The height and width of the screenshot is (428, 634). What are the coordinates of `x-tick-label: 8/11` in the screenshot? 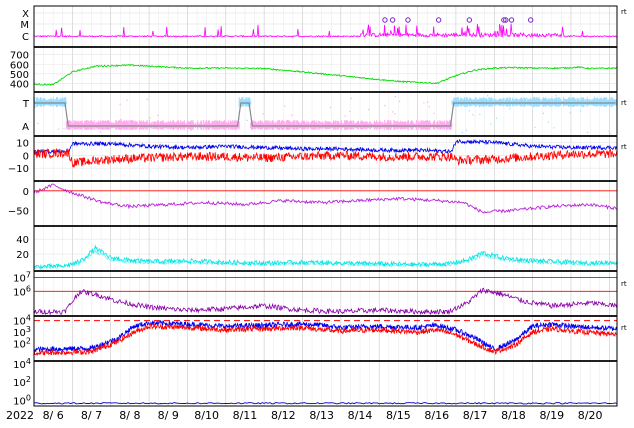 It's located at (245, 415).